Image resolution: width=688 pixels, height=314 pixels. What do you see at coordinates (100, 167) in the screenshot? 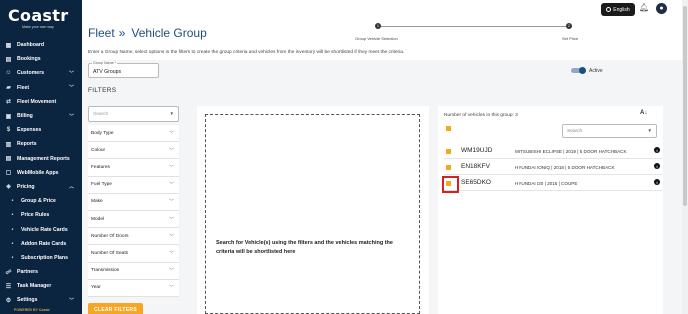
I see `filter-label: Features` at bounding box center [100, 167].